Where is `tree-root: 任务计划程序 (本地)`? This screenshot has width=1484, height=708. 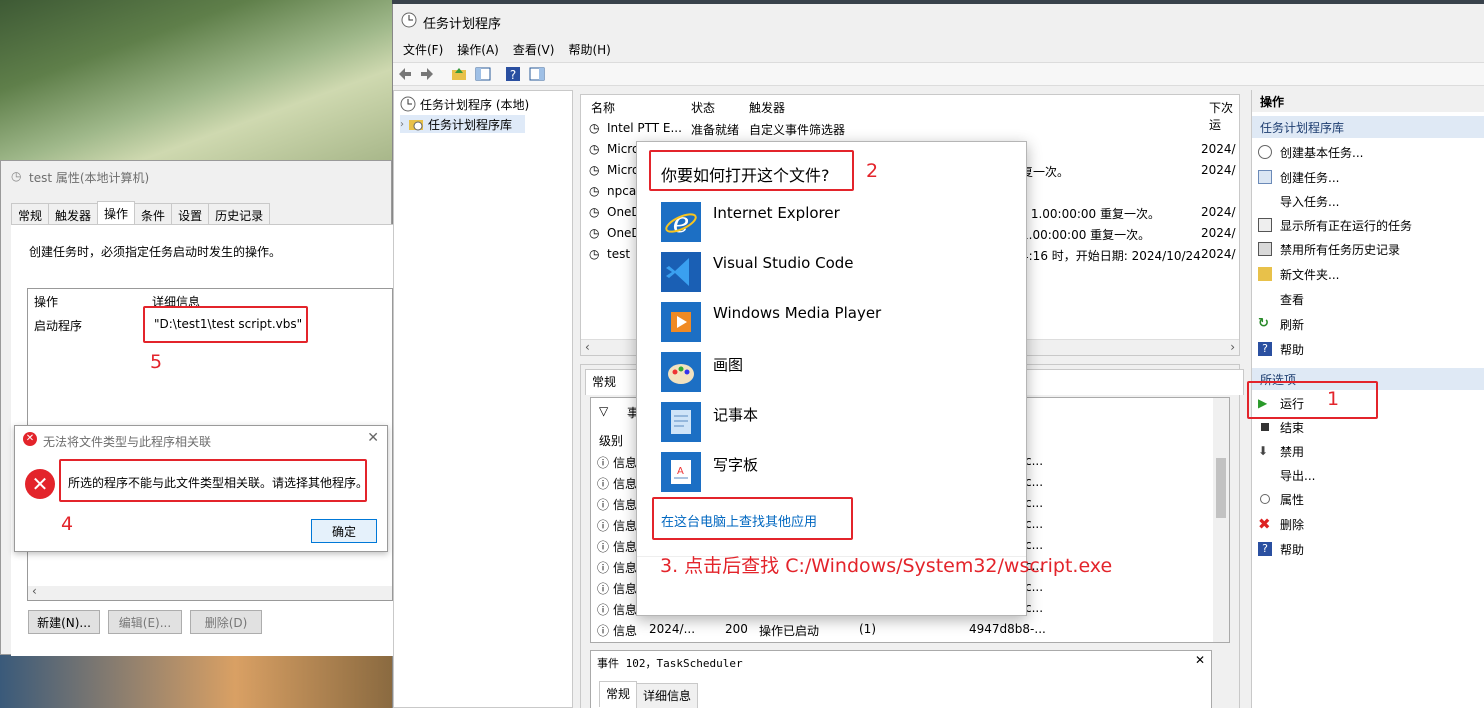 tree-root: 任务计划程序 (本地) is located at coordinates (464, 104).